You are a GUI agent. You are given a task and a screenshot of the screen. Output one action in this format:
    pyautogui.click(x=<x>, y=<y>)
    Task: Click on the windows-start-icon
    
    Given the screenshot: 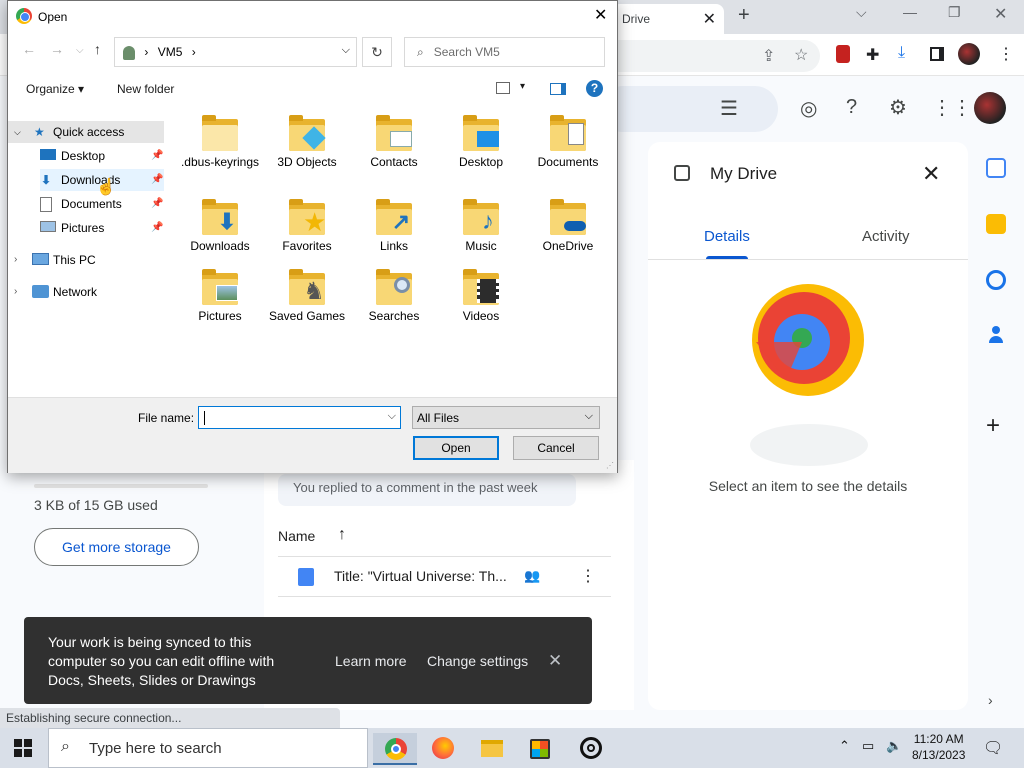 What is the action you would take?
    pyautogui.click(x=23, y=748)
    